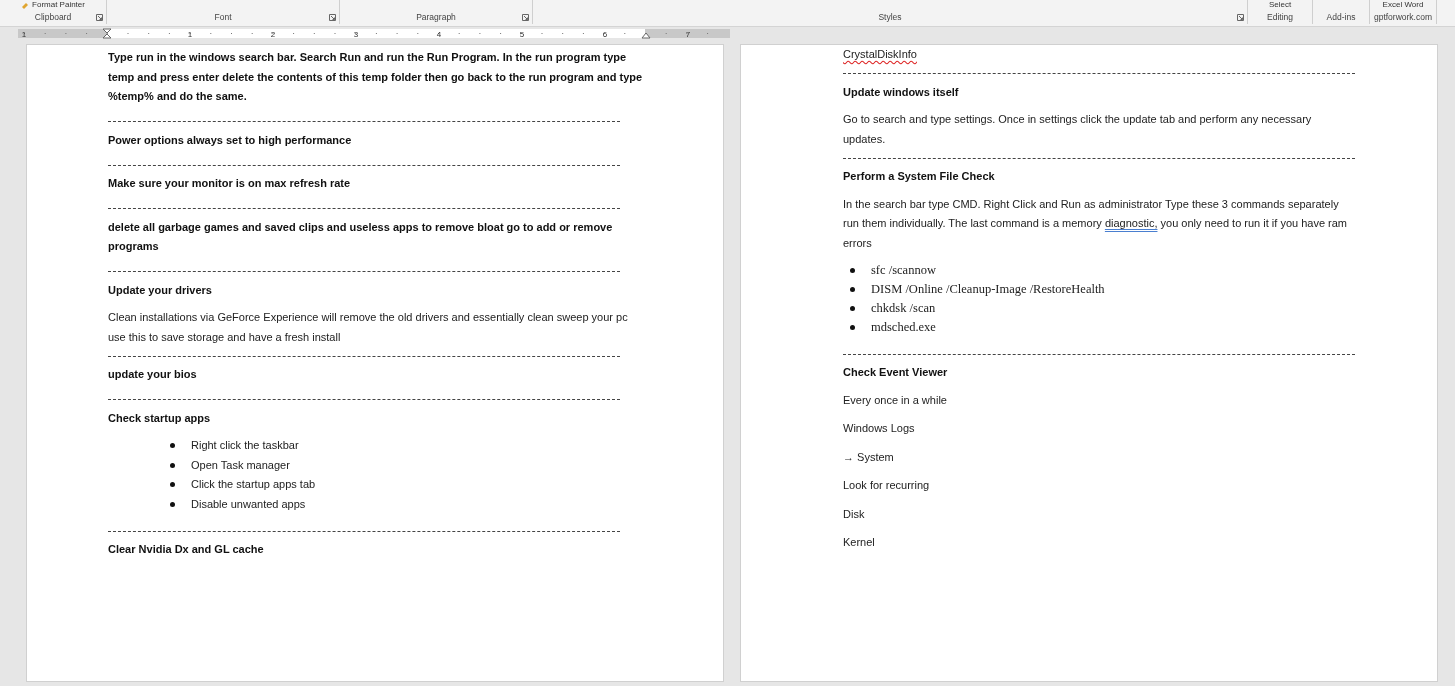  I want to click on ruler-number: 3, so click(356, 34).